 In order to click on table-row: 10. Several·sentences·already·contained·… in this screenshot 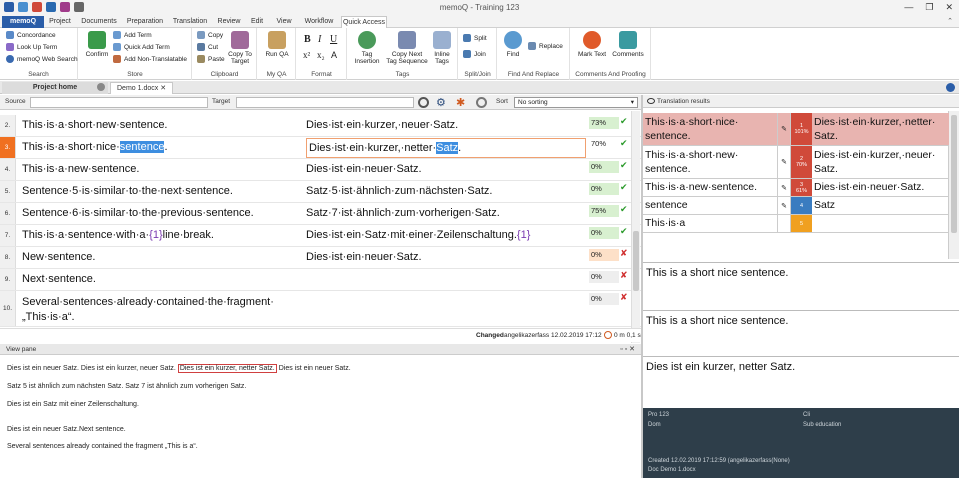, I will do `click(320, 309)`.